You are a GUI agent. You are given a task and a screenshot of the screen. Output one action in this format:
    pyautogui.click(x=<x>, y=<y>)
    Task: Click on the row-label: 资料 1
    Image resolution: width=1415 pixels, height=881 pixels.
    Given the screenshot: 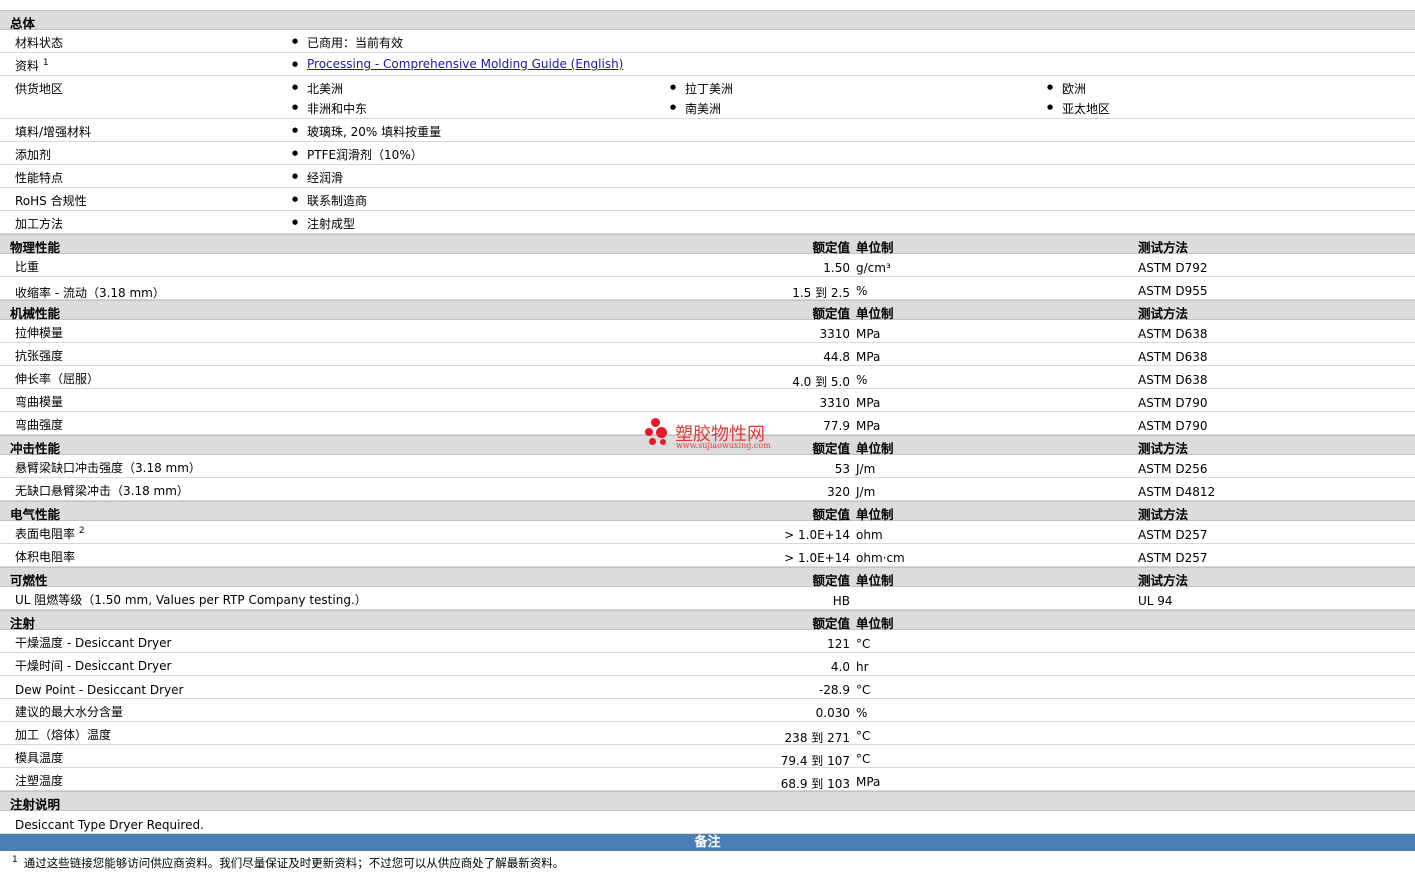 What is the action you would take?
    pyautogui.click(x=32, y=66)
    